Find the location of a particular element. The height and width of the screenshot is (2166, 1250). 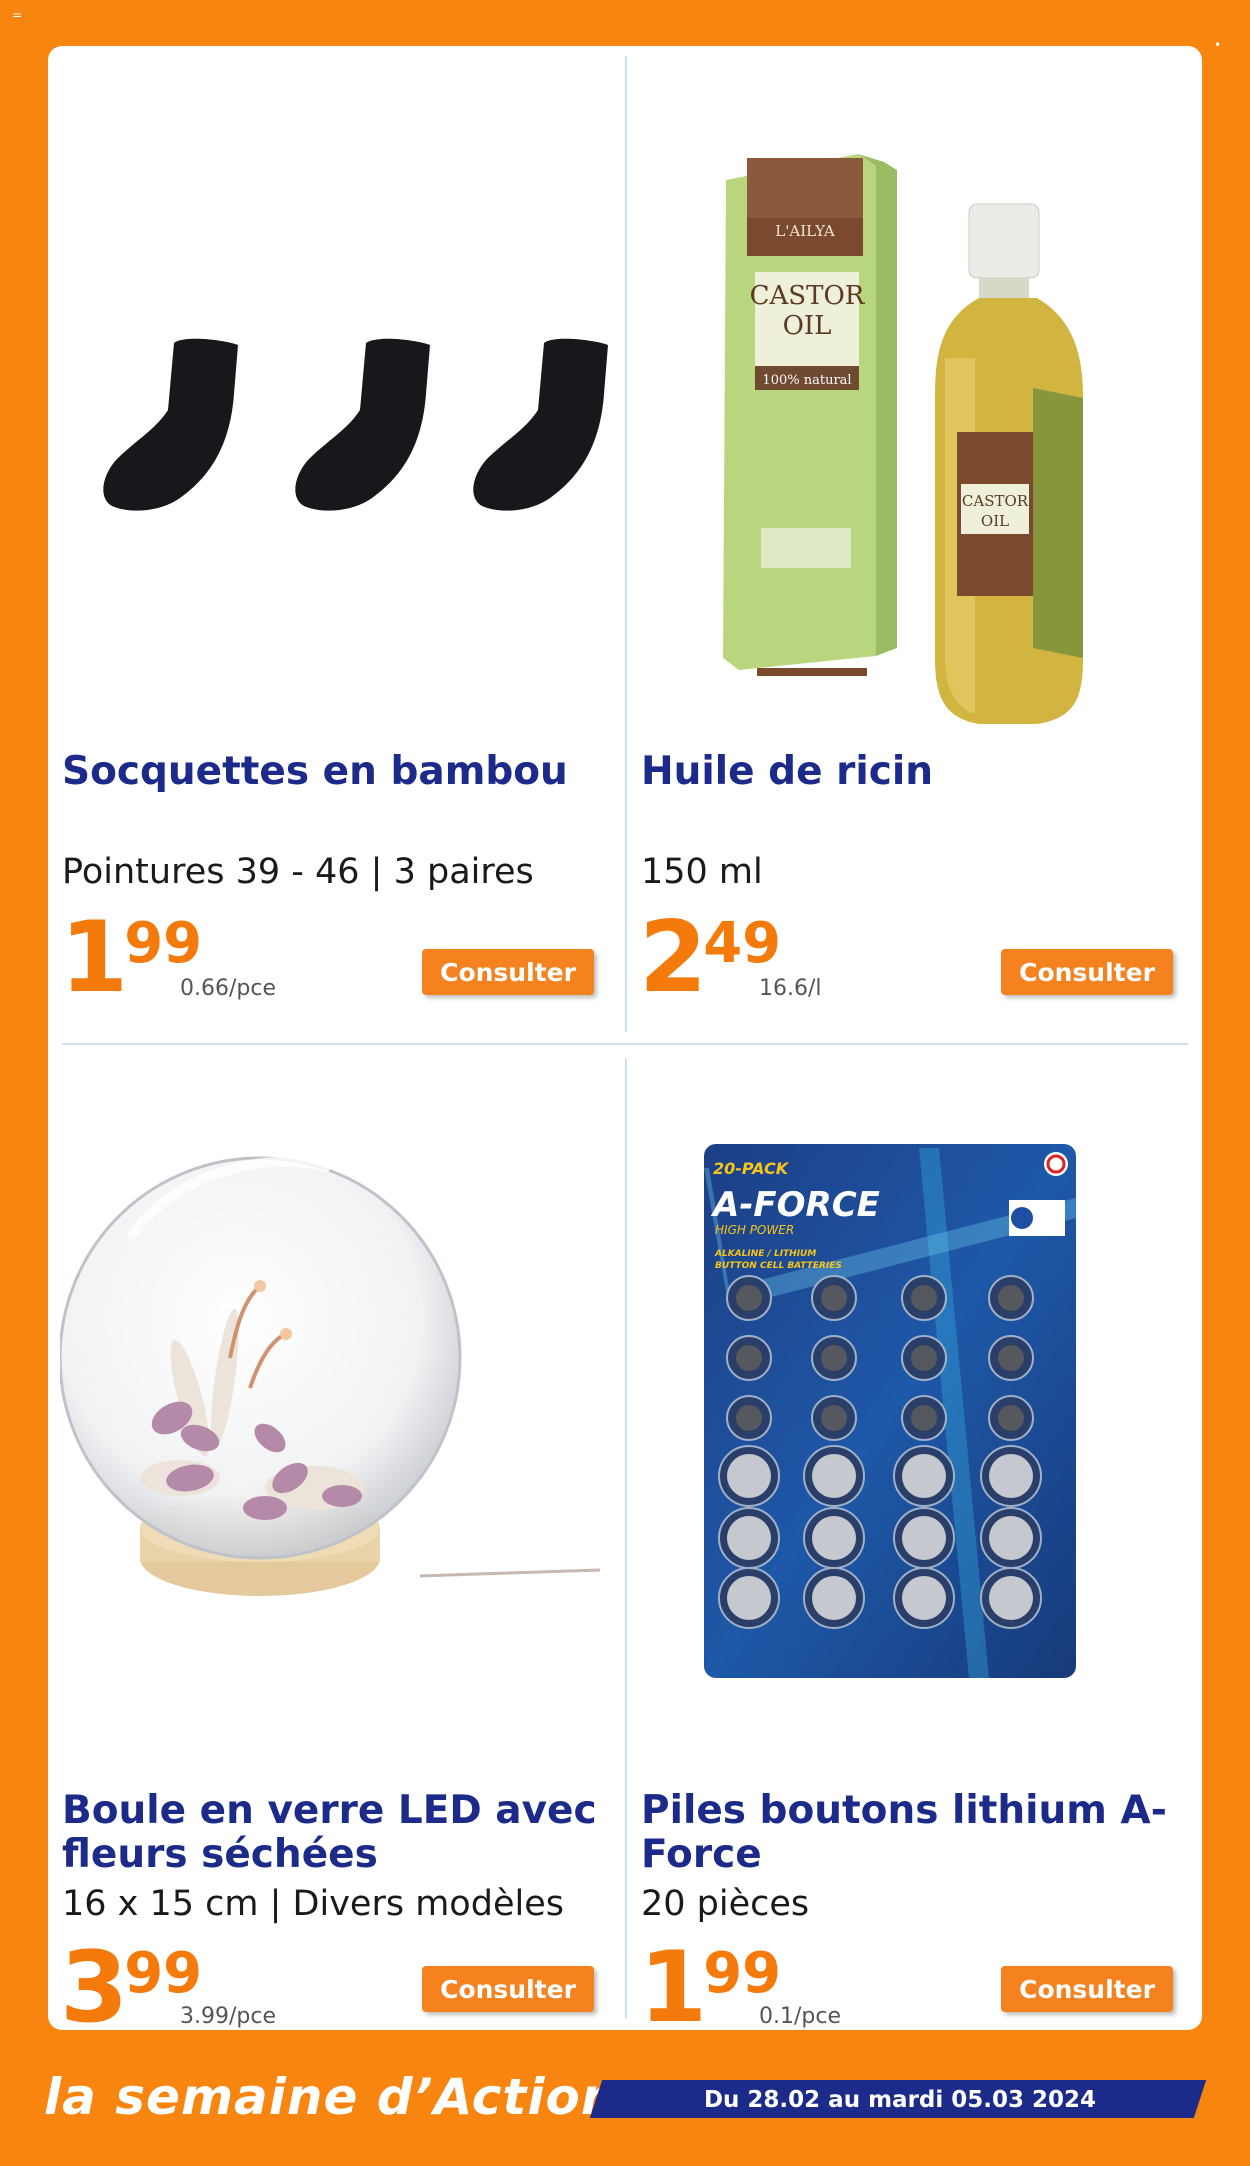

product-image-led-globe is located at coordinates (336, 1398).